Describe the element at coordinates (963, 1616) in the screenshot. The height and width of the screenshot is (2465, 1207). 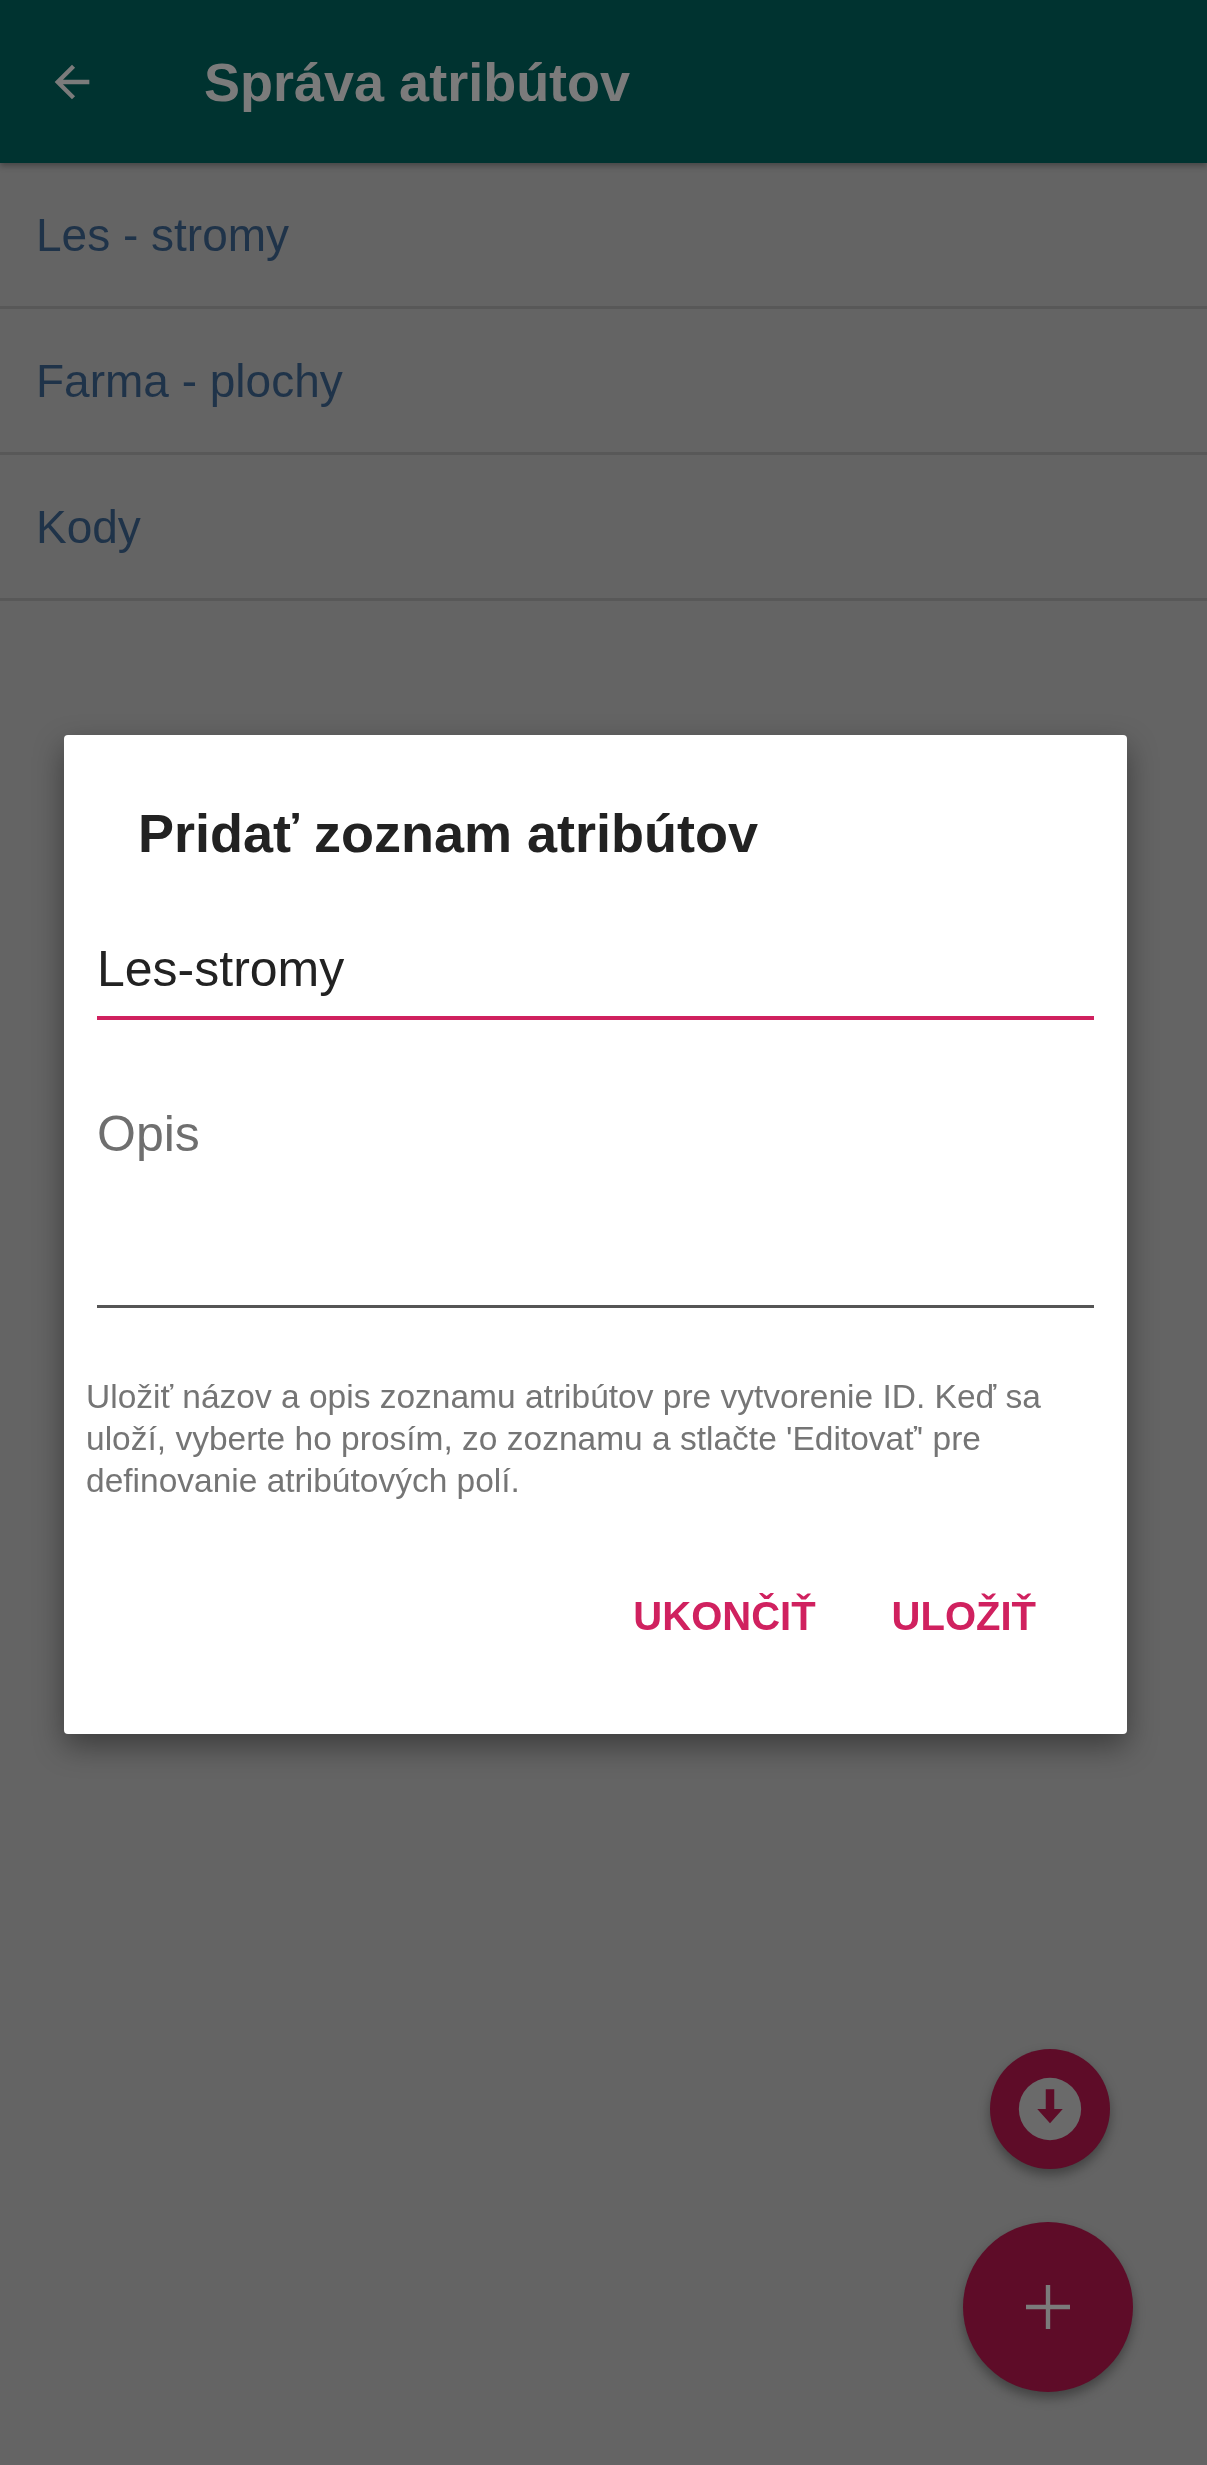
I see `dialog-button: ULOŽIŤ` at that location.